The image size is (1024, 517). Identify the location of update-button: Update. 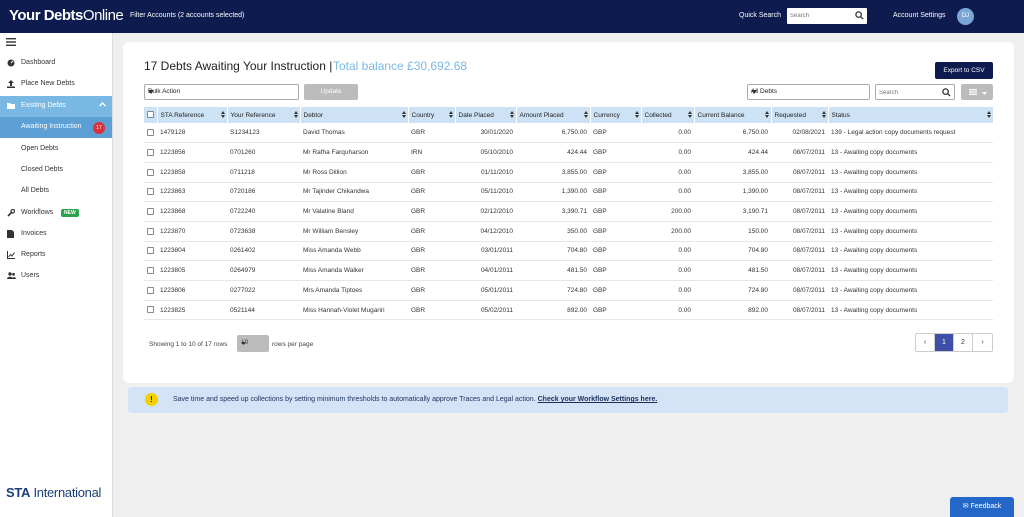
(331, 92).